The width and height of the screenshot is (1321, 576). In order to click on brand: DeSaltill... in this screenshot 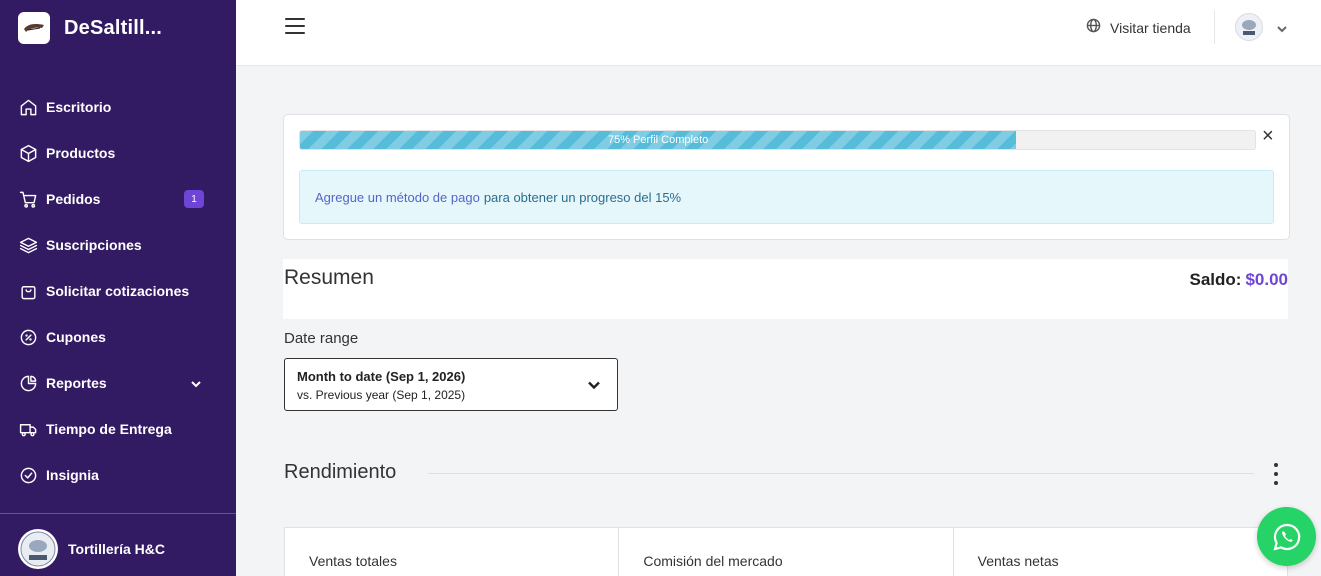, I will do `click(90, 28)`.